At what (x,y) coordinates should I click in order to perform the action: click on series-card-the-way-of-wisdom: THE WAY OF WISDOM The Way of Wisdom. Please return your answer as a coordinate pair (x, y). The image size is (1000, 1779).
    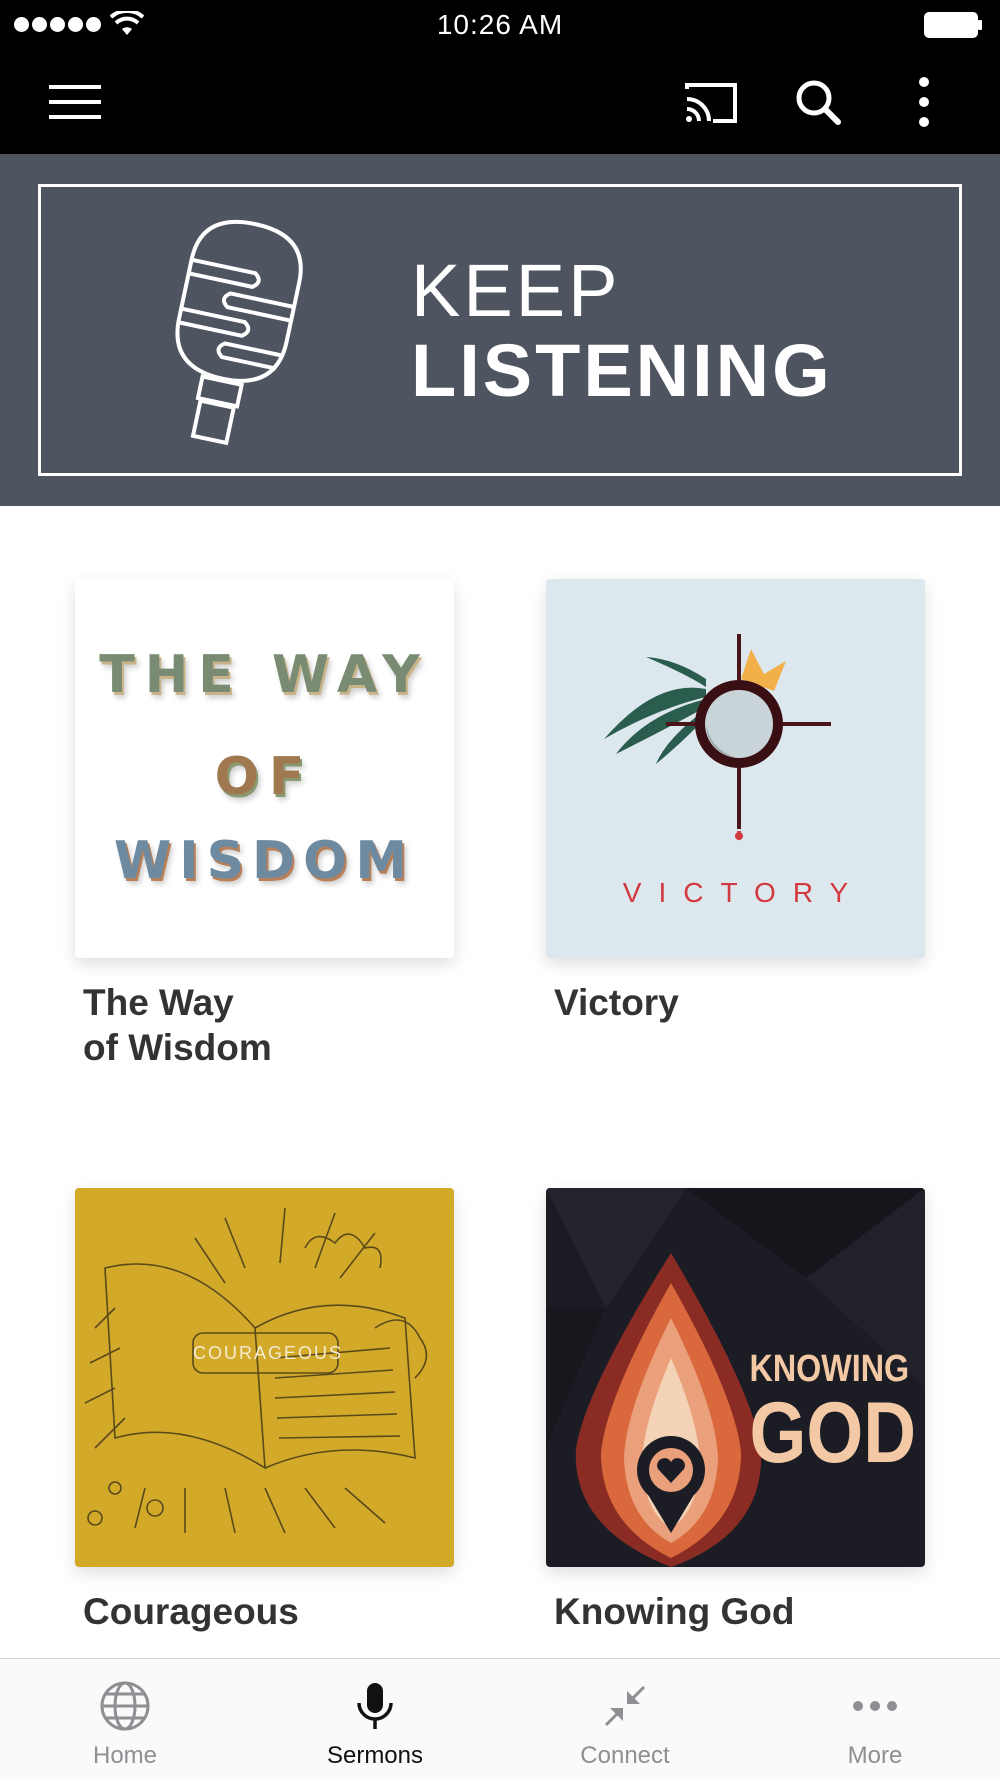
    Looking at the image, I should click on (264, 824).